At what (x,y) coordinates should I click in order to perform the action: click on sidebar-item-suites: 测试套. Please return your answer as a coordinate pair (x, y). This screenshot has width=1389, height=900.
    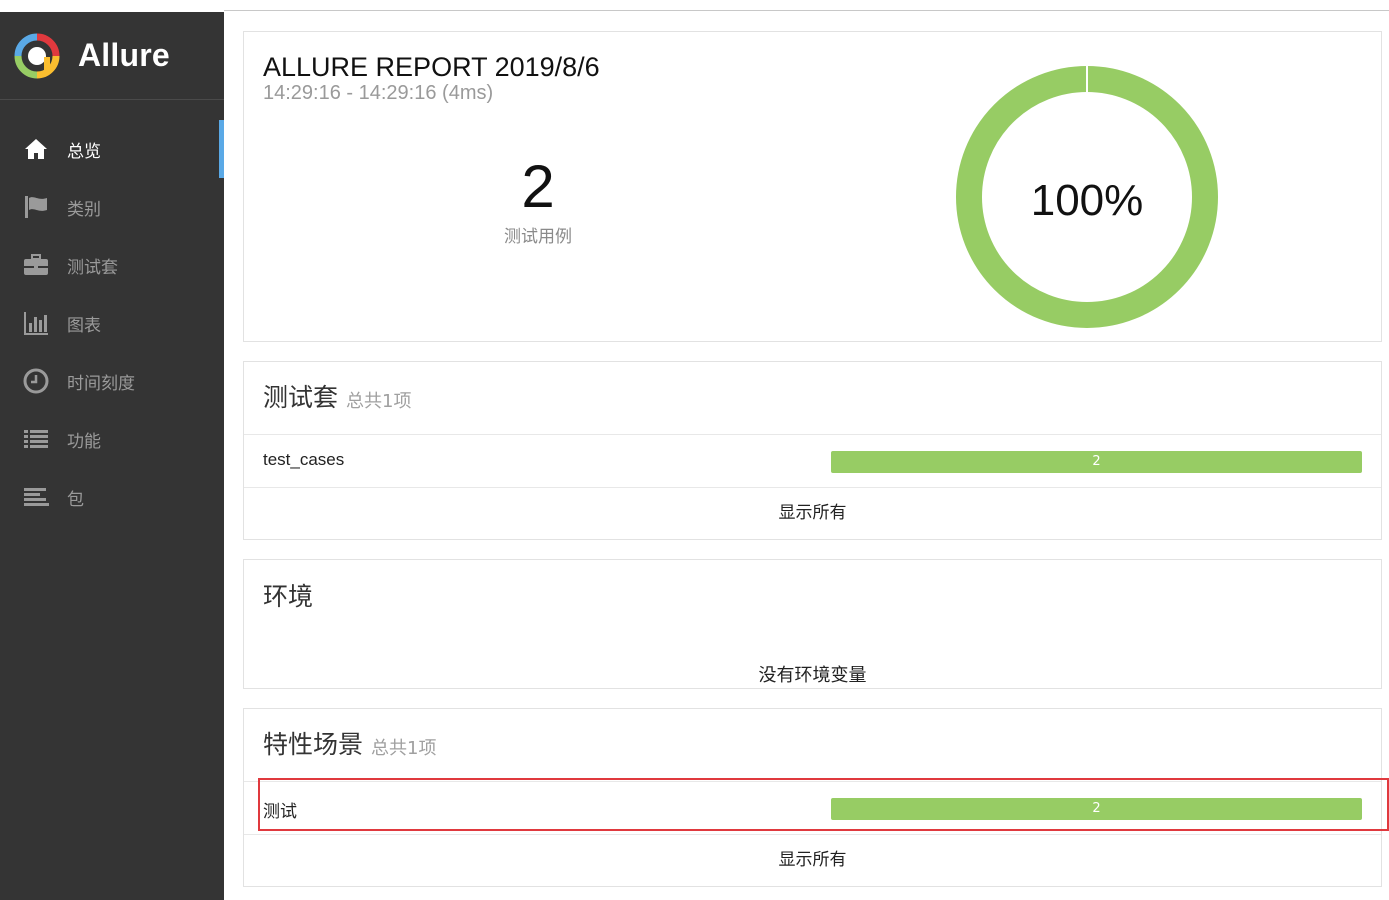
    Looking at the image, I should click on (112, 265).